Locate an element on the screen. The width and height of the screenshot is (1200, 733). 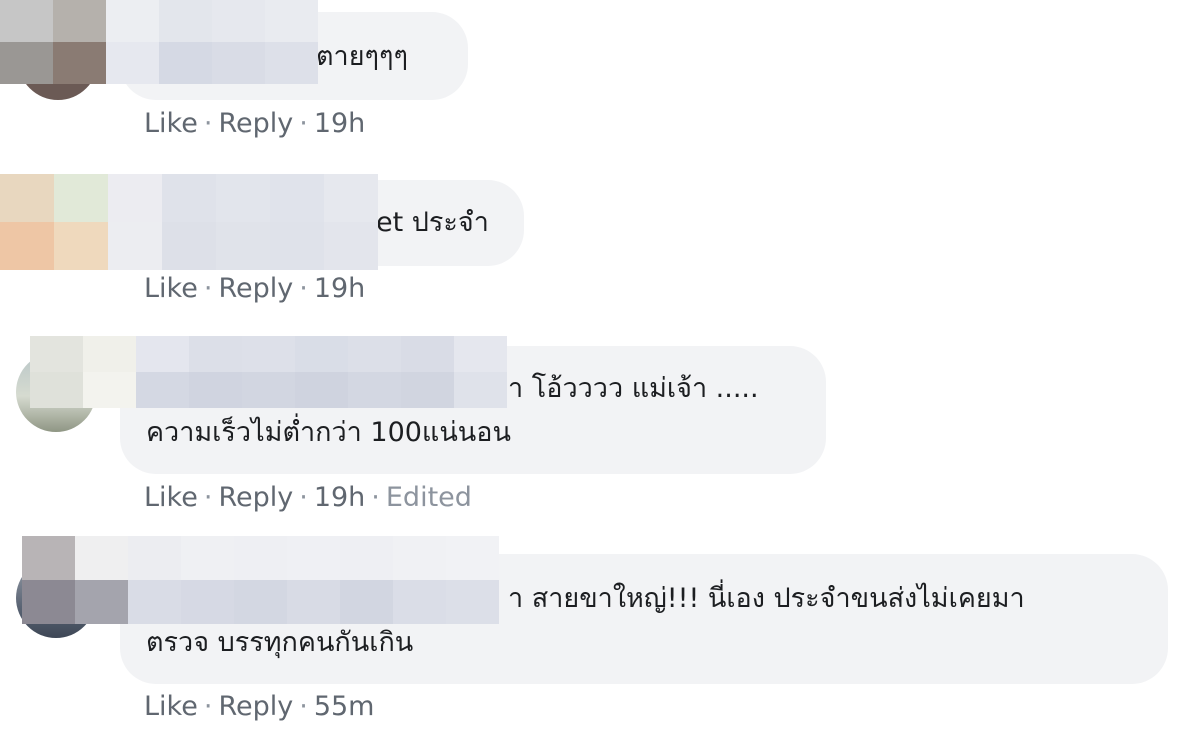
timestamp: 55m is located at coordinates (344, 706).